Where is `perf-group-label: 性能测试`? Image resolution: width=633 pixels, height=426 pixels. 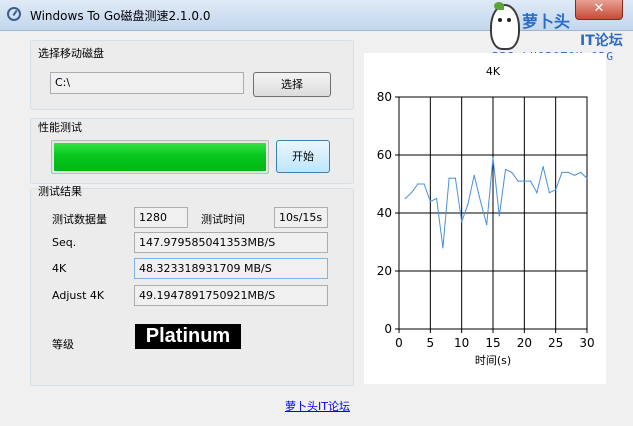
perf-group-label: 性能测试 is located at coordinates (60, 127).